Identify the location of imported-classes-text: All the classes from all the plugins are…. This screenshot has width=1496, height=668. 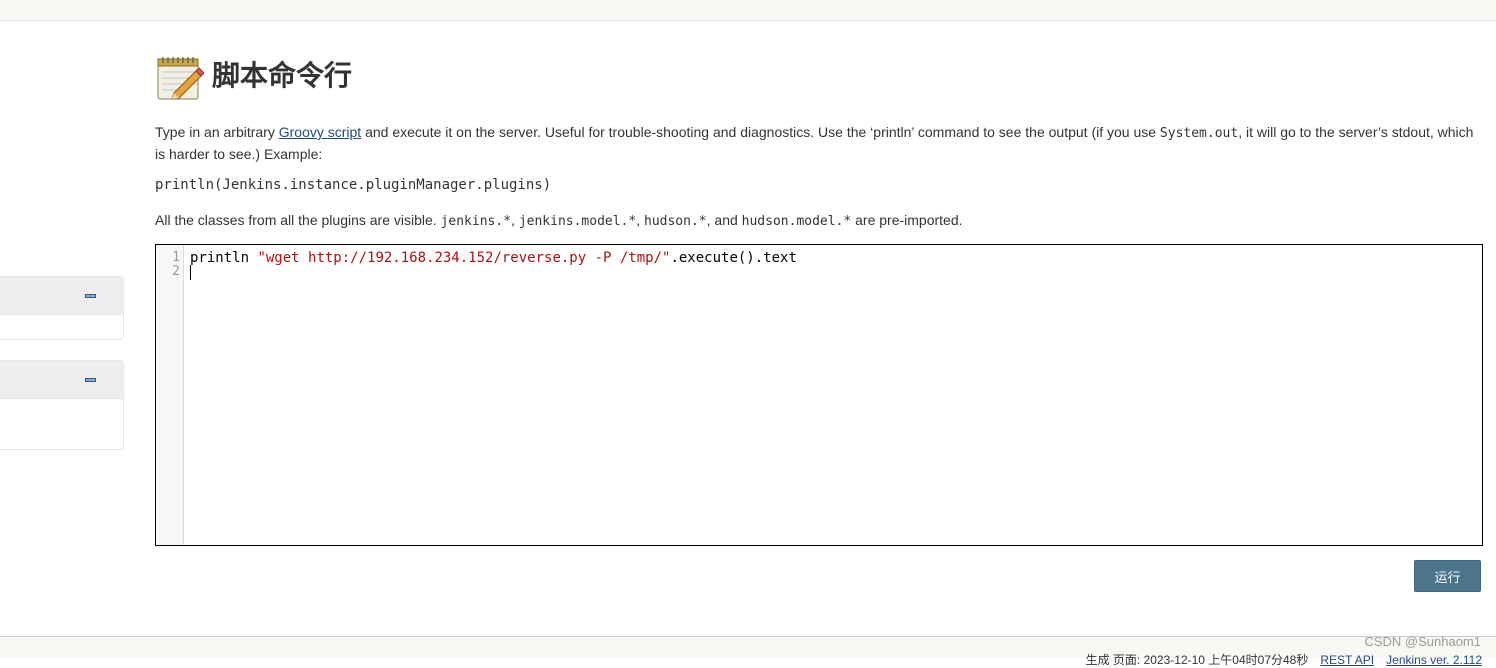
(559, 221).